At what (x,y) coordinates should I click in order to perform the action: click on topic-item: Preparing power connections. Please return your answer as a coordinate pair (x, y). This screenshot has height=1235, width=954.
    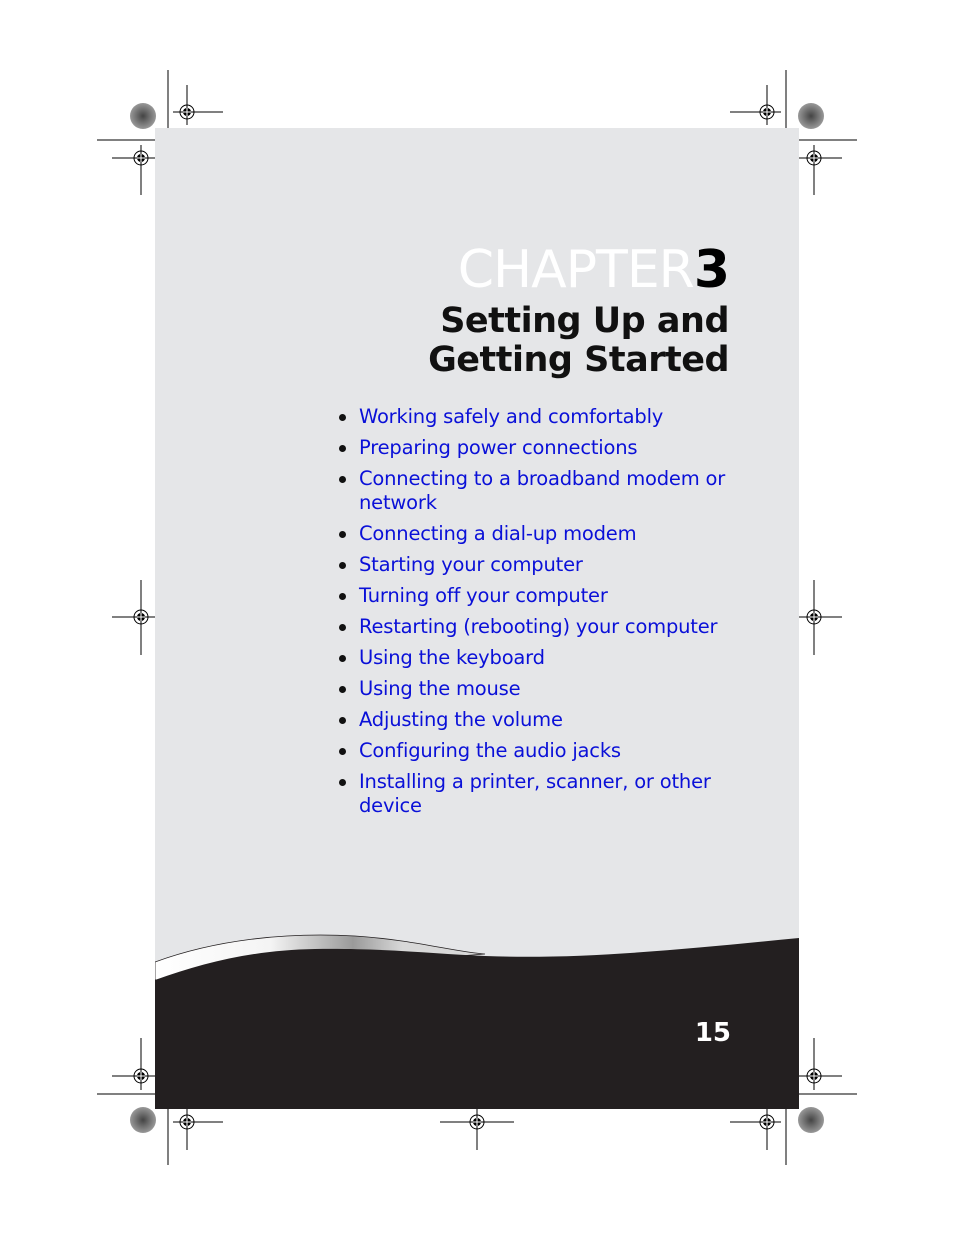
    Looking at the image, I should click on (547, 448).